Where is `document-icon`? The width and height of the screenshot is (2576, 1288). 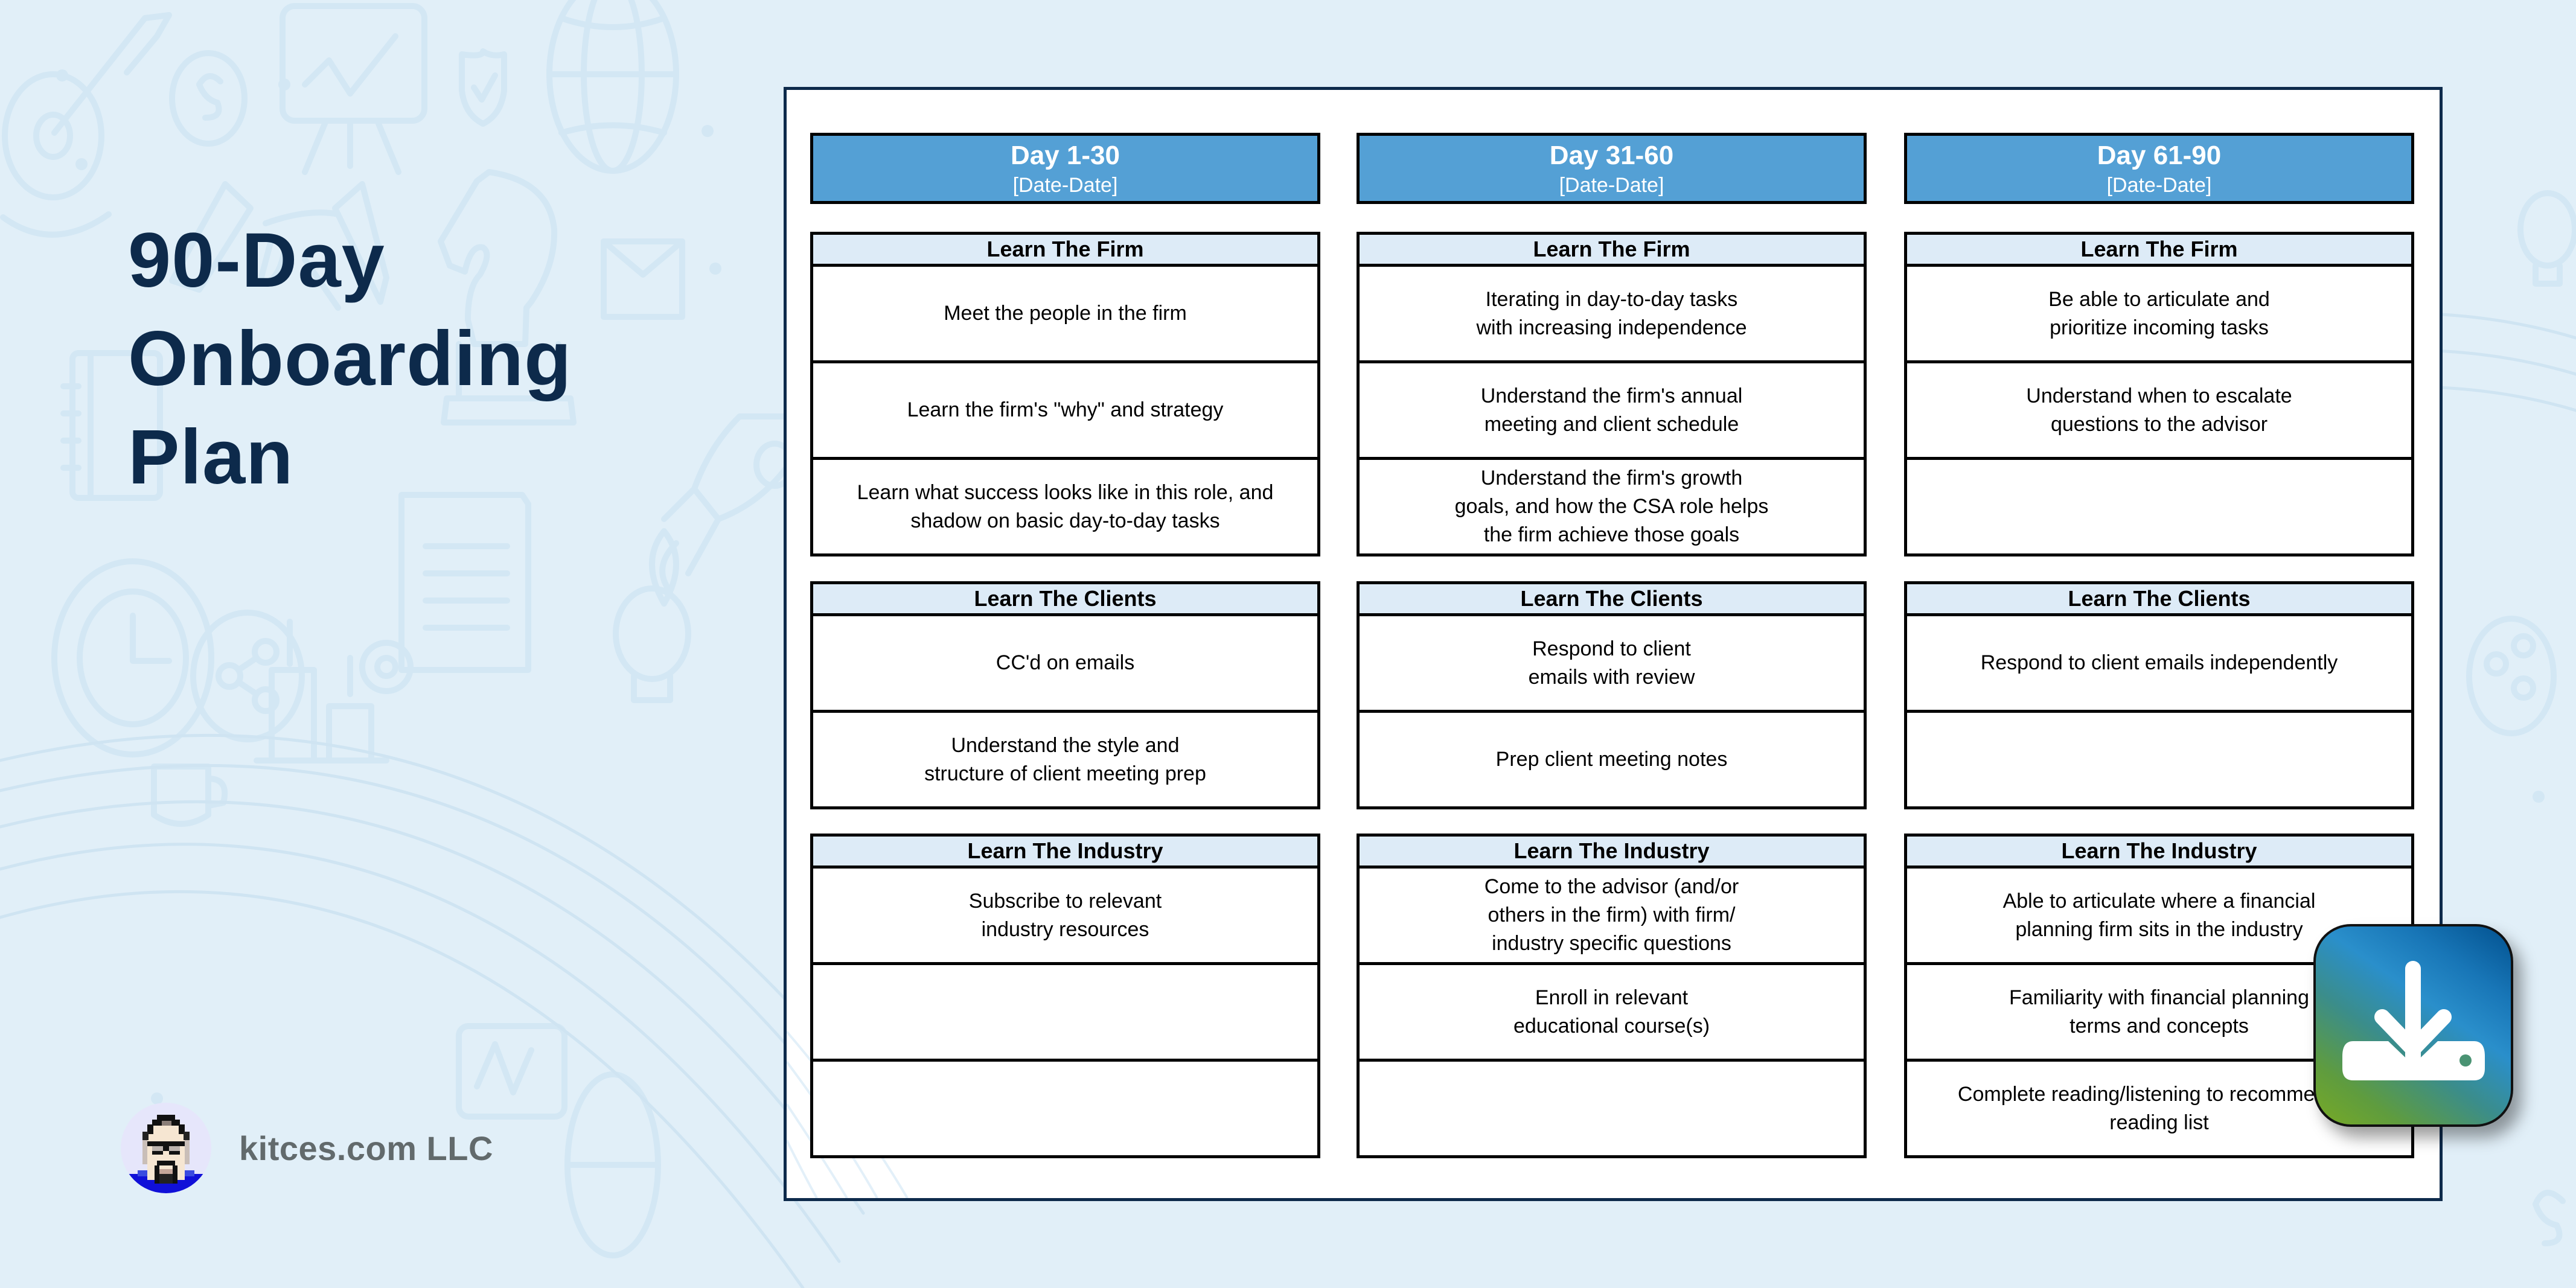 document-icon is located at coordinates (465, 582).